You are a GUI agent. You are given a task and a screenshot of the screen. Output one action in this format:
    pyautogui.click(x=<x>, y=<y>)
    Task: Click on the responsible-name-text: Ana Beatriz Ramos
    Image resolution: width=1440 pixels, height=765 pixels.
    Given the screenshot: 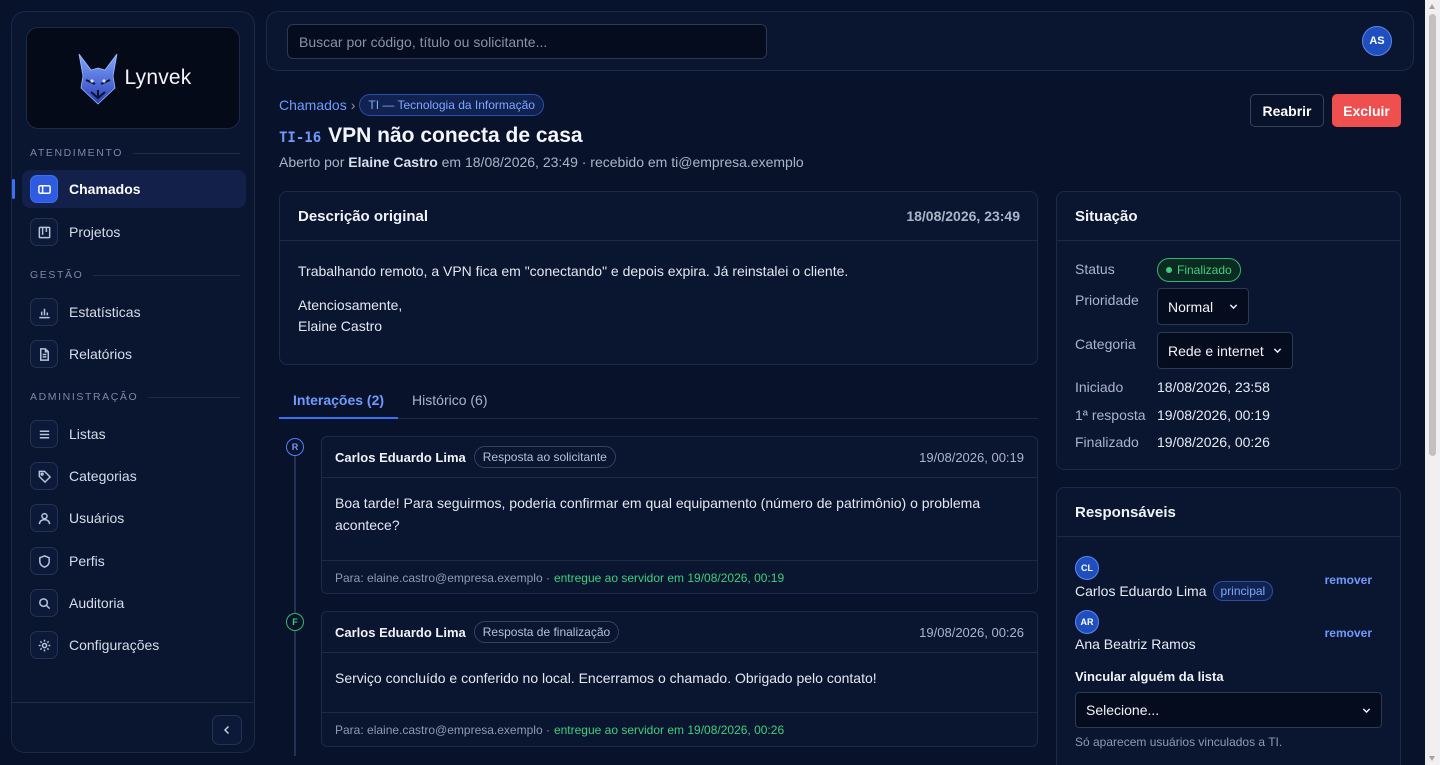 What is the action you would take?
    pyautogui.click(x=1135, y=644)
    